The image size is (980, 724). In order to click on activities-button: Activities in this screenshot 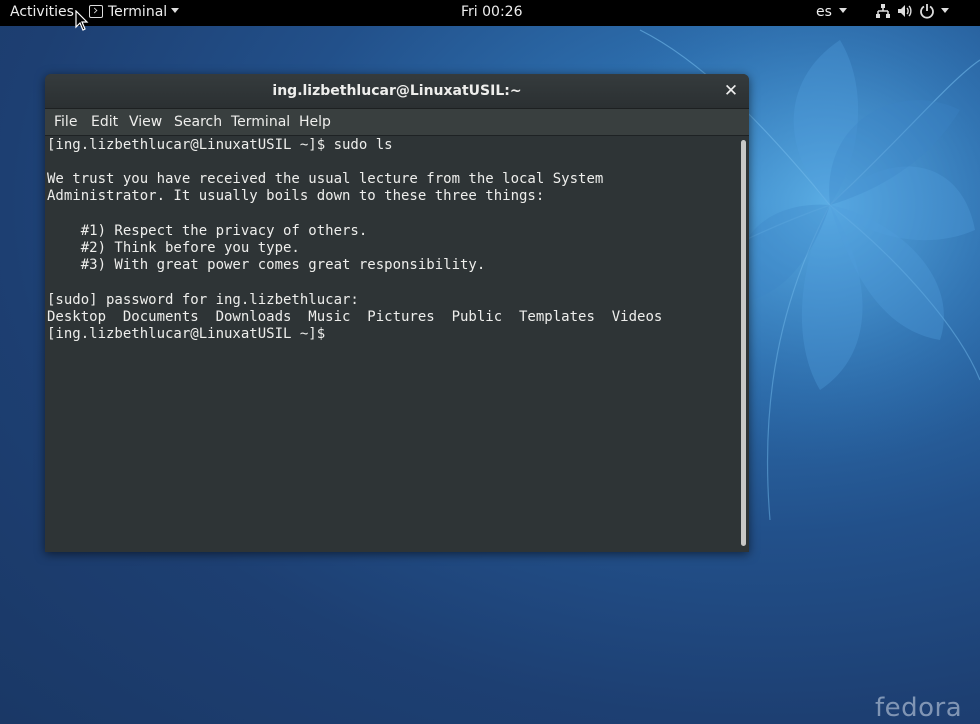, I will do `click(42, 13)`.